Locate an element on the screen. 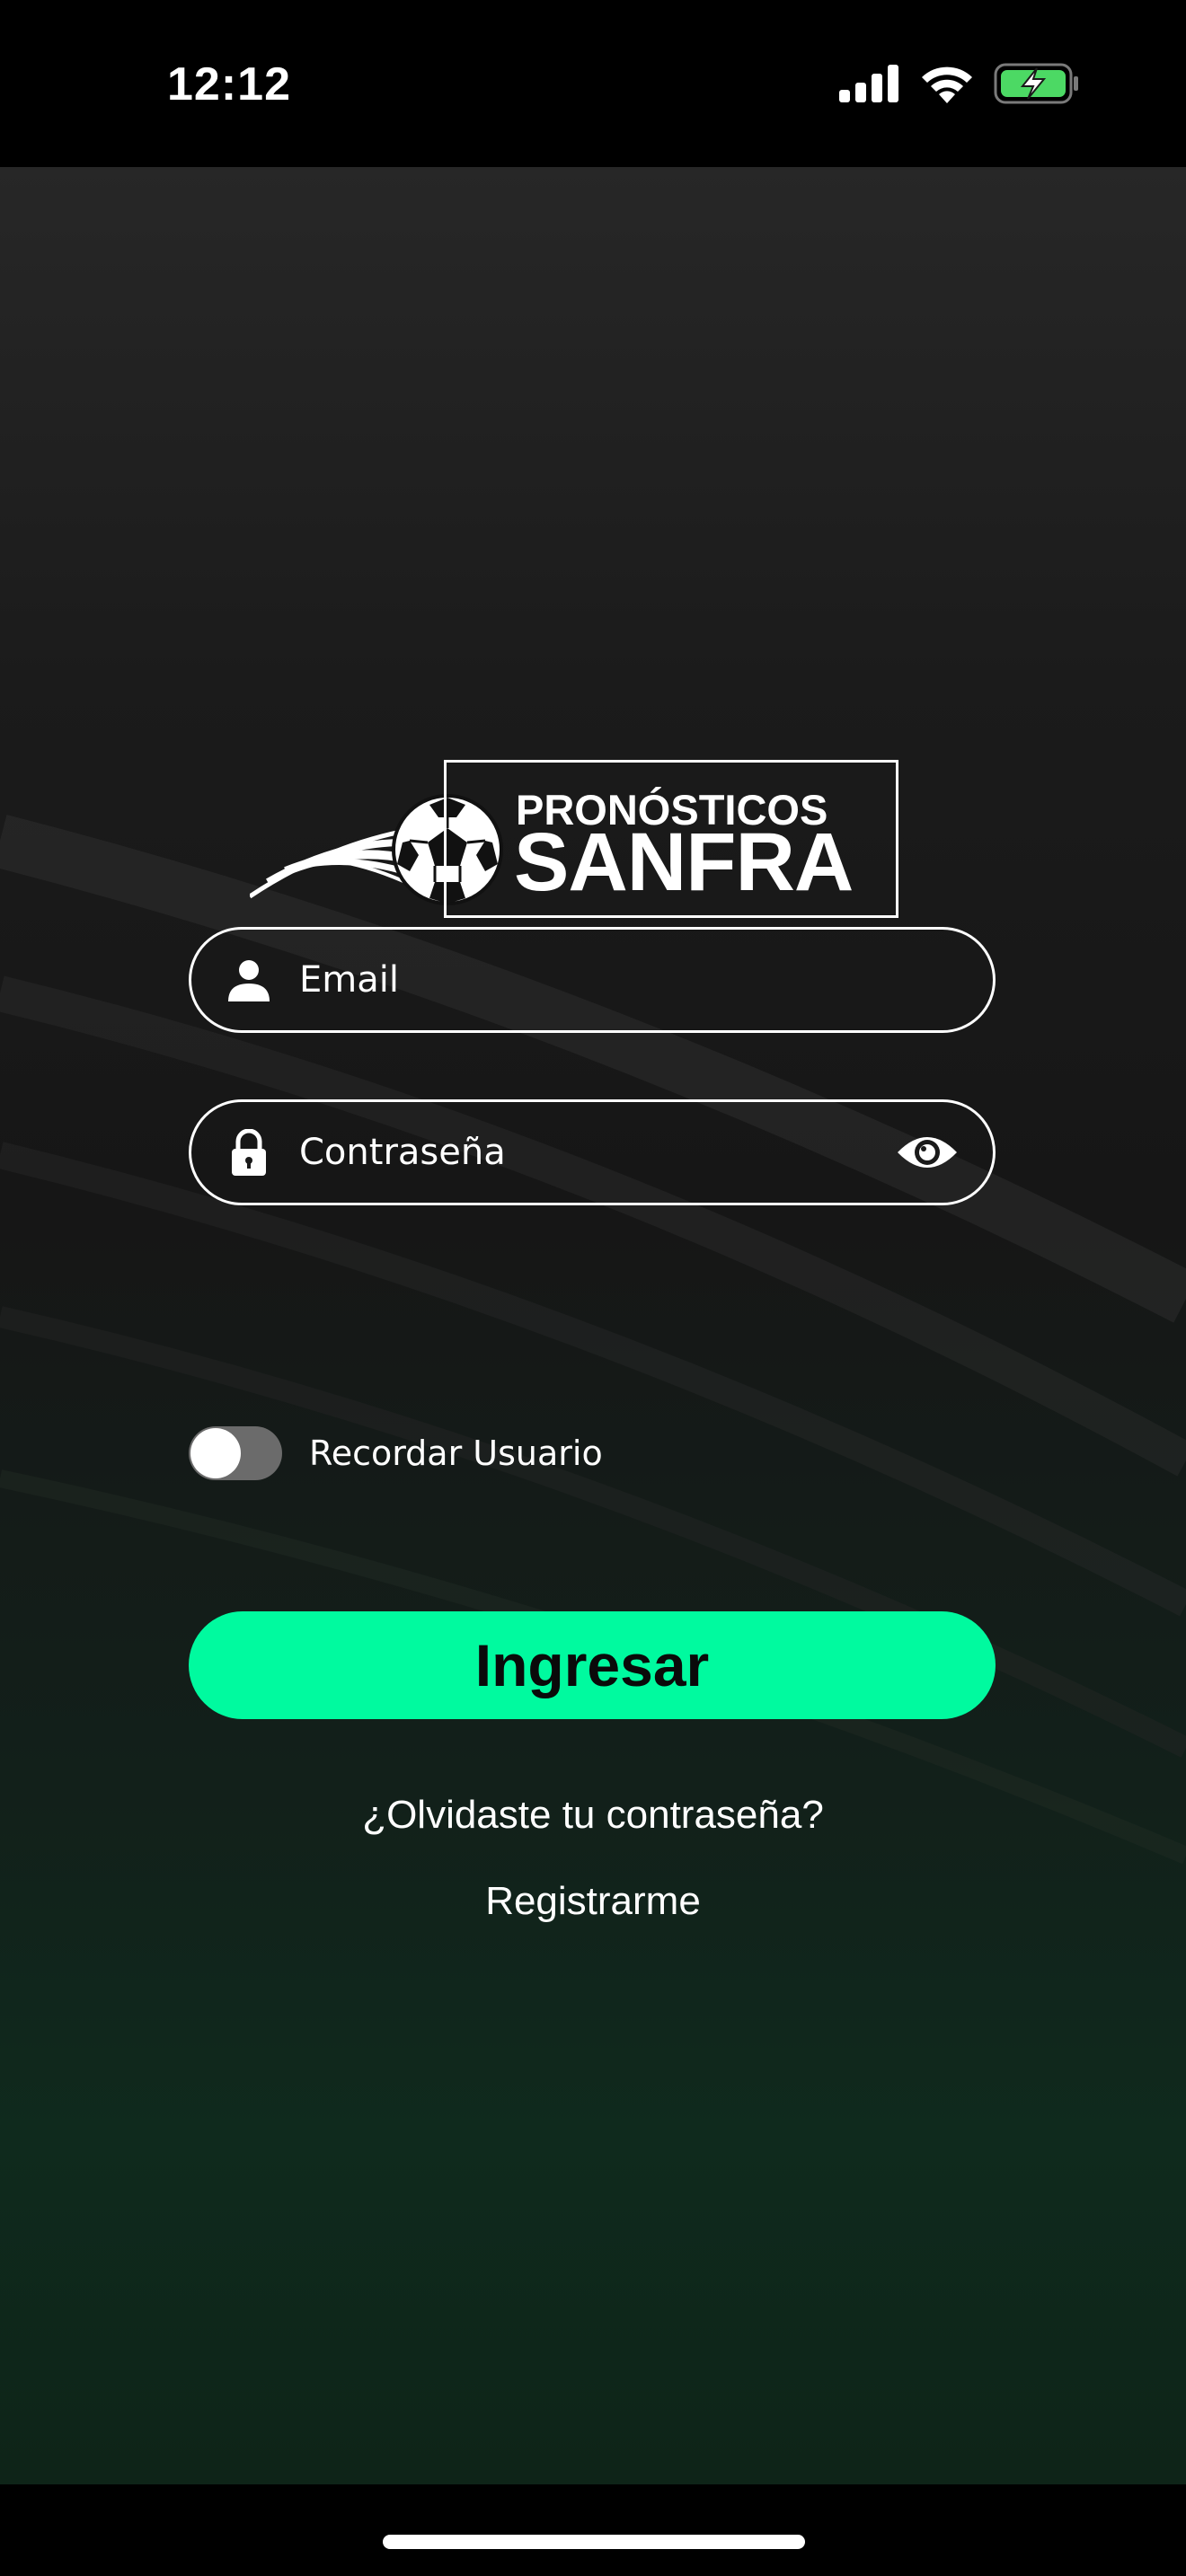 The image size is (1186, 2576). remember-user-toggle is located at coordinates (235, 1453).